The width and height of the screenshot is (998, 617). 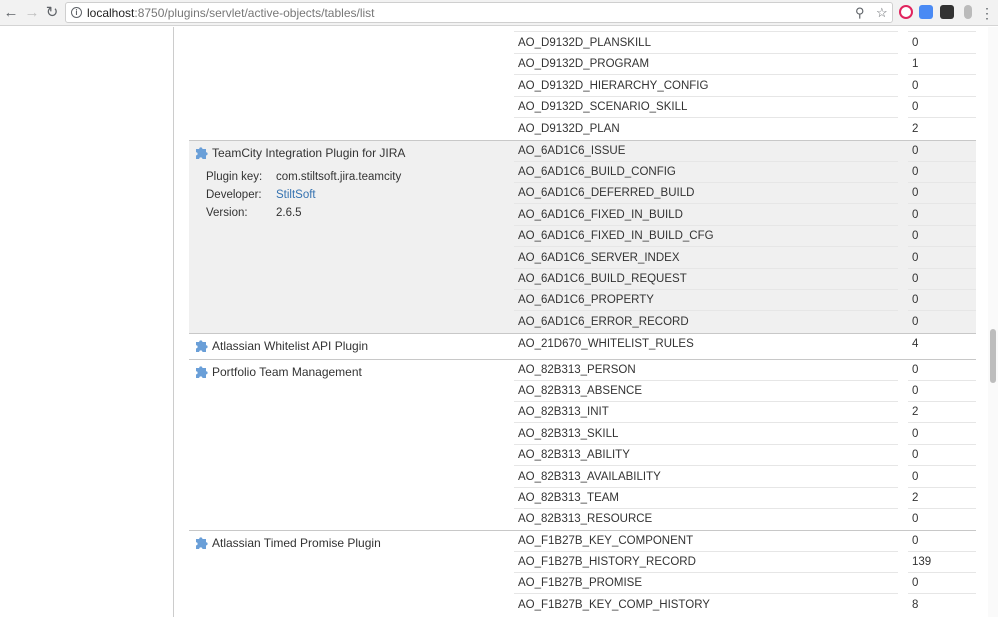 I want to click on row-count: 1, so click(x=915, y=64).